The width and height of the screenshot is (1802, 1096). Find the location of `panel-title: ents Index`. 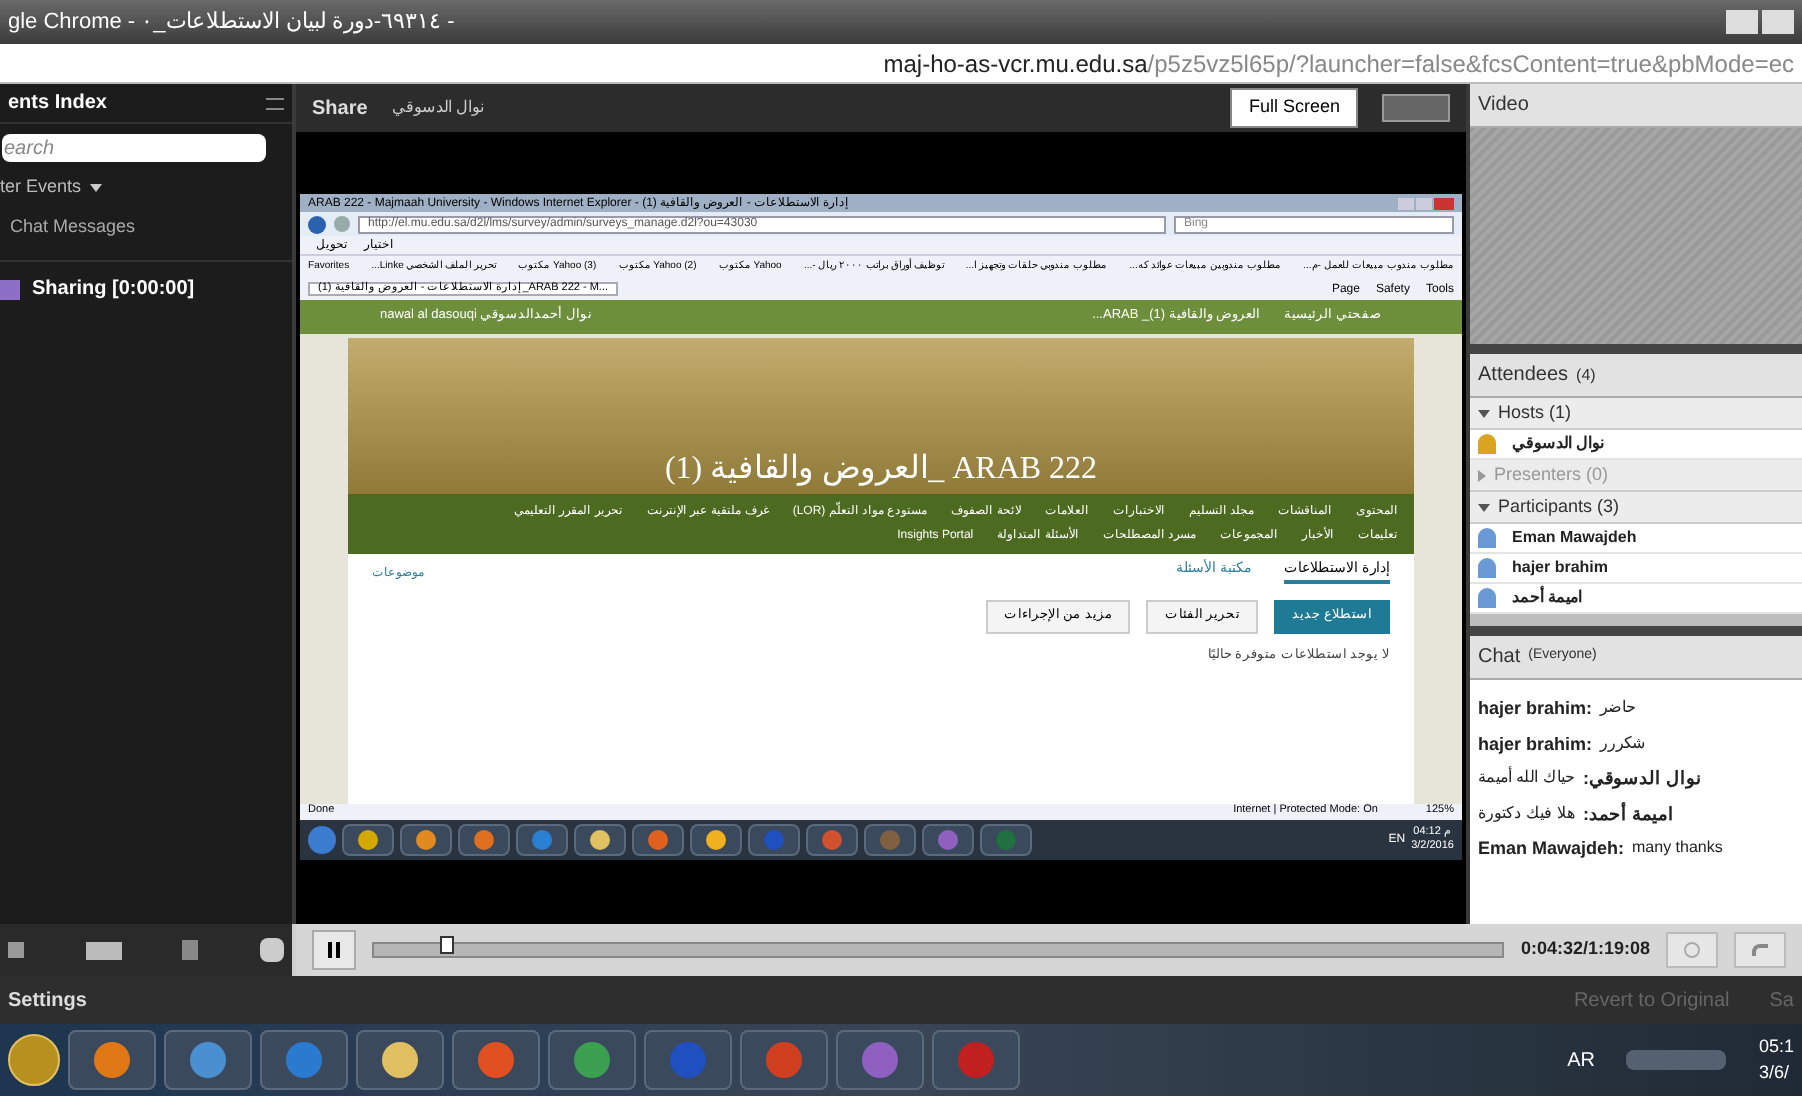

panel-title: ents Index is located at coordinates (57, 104).